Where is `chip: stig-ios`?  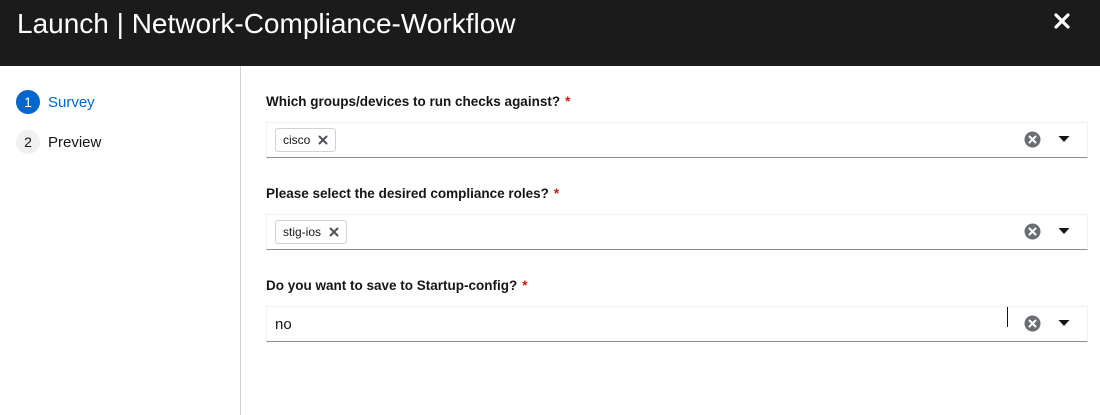
chip: stig-ios is located at coordinates (311, 232).